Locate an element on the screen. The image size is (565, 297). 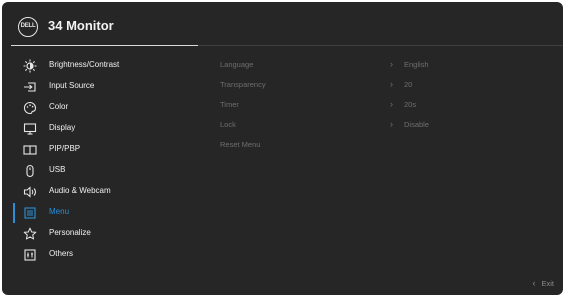
chevron-left-icon: ‹ is located at coordinates (534, 283).